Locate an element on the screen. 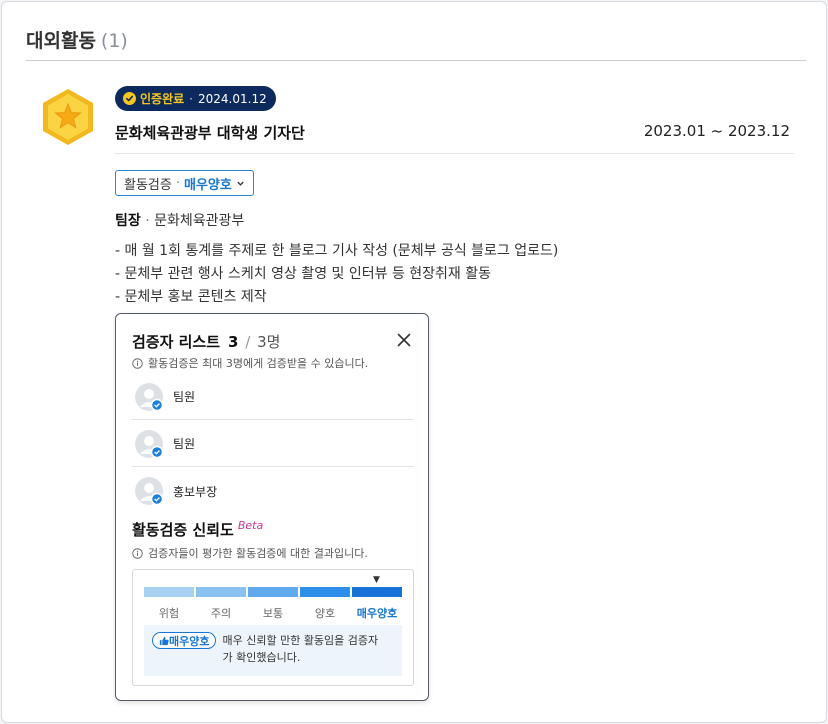 The height and width of the screenshot is (724, 828). certification-badge: 인증완료 · 2024.01.12 is located at coordinates (195, 98).